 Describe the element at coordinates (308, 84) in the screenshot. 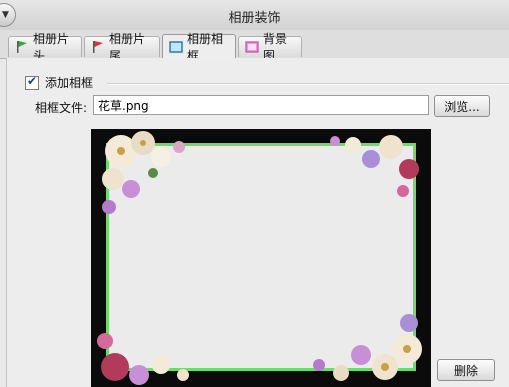

I see `group-divider` at that location.